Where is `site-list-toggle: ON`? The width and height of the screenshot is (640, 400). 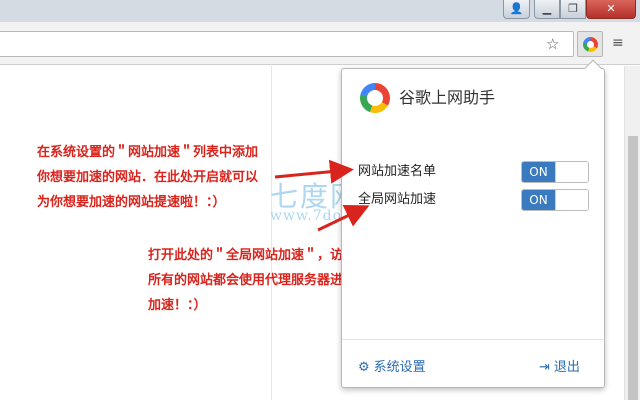
site-list-toggle: ON is located at coordinates (555, 172).